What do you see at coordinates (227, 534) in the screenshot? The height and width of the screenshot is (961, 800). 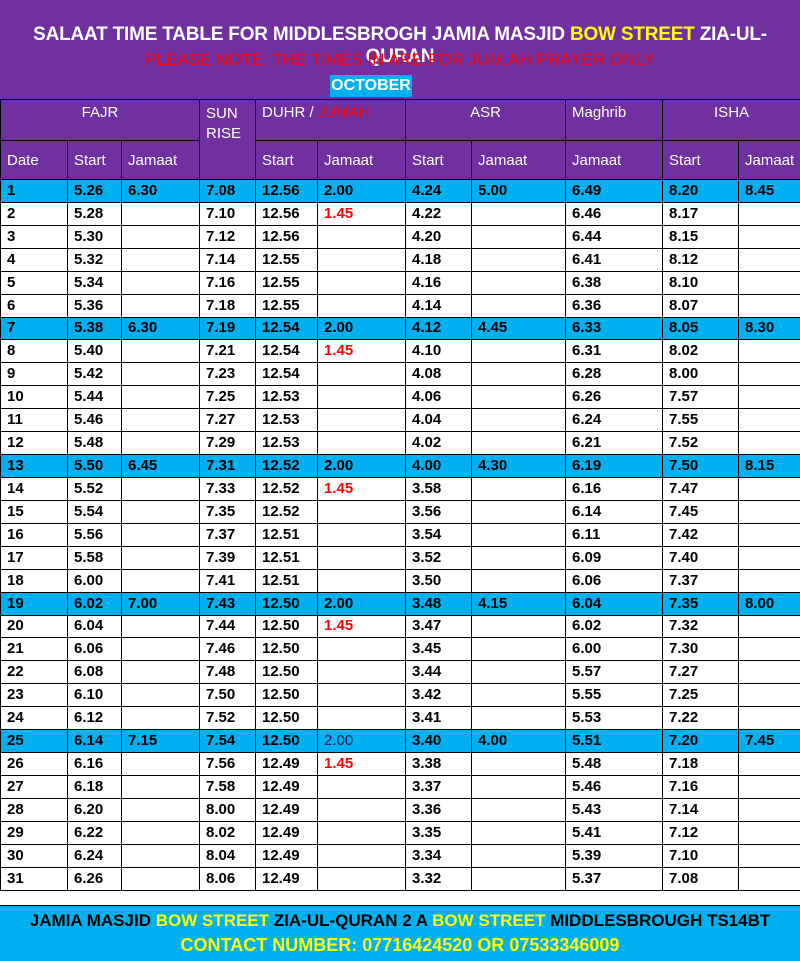 I see `table-cell: 7.37` at bounding box center [227, 534].